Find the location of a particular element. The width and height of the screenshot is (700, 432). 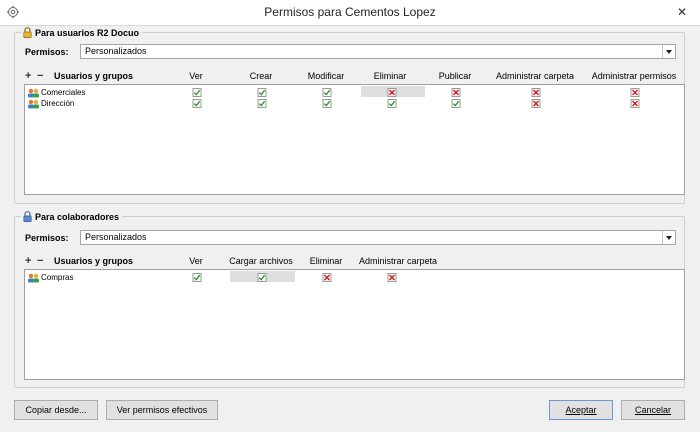

permission-checkbox-cargar-archivos is located at coordinates (262, 277).